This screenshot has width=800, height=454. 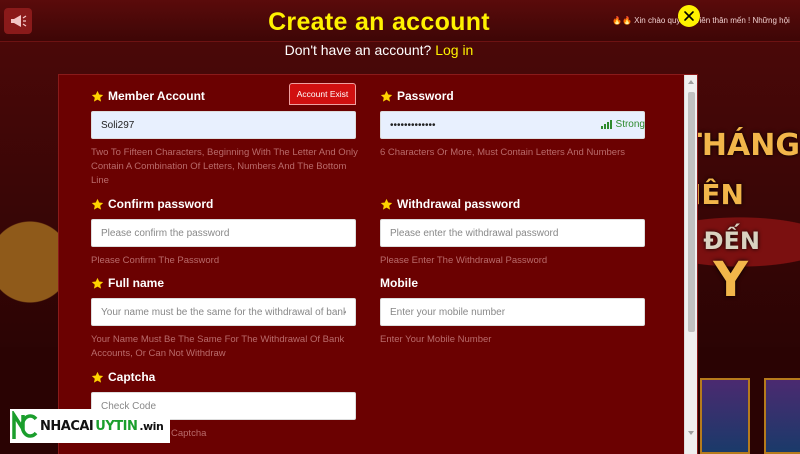 What do you see at coordinates (459, 204) in the screenshot?
I see `withdrawal-password-label: Withdrawal password` at bounding box center [459, 204].